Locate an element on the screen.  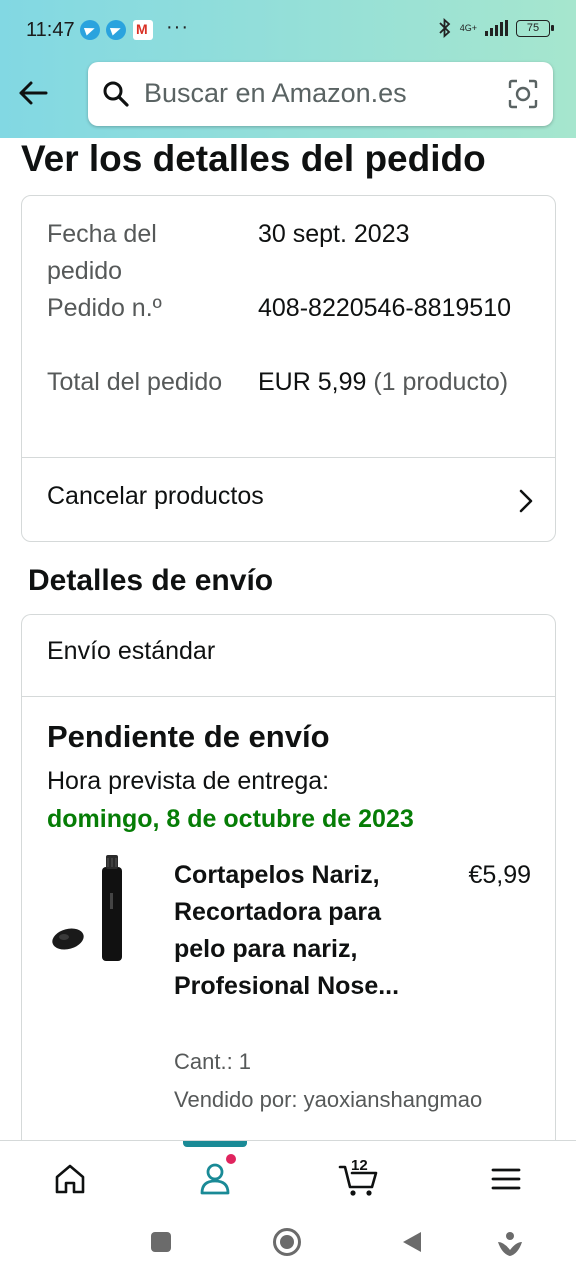
order-number-label: Pedido n.º is located at coordinates (104, 308).